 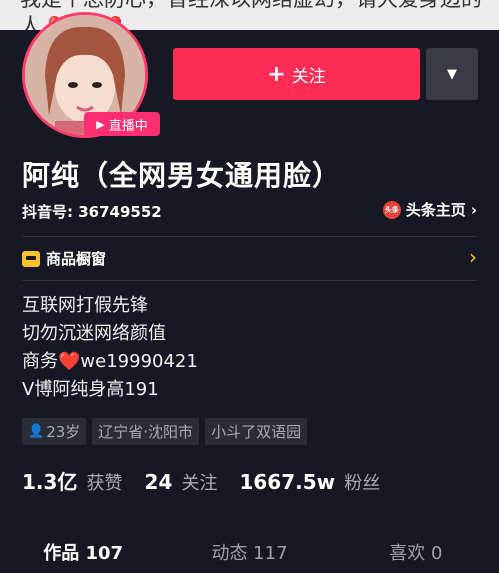 What do you see at coordinates (63, 432) in the screenshot?
I see `age-label: 23岁` at bounding box center [63, 432].